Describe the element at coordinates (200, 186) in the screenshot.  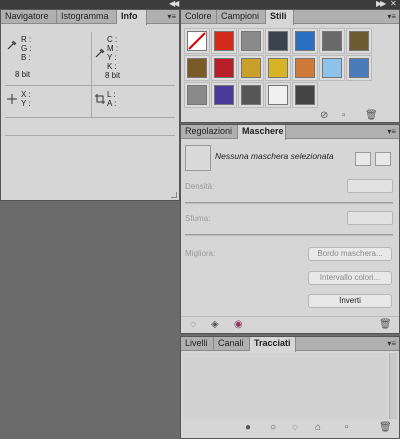
I see `density-label: Densità:` at that location.